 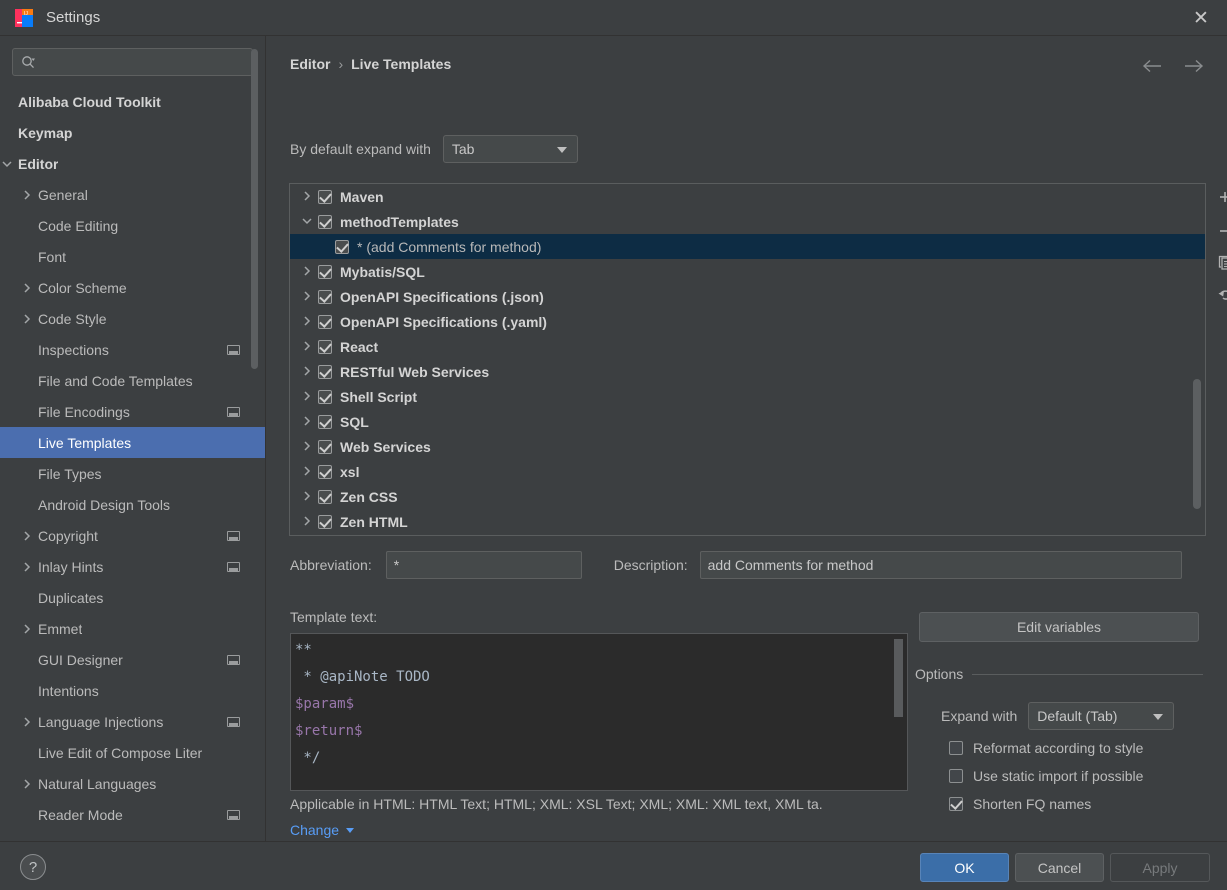 What do you see at coordinates (1197, 444) in the screenshot?
I see `tree-scrollbar` at bounding box center [1197, 444].